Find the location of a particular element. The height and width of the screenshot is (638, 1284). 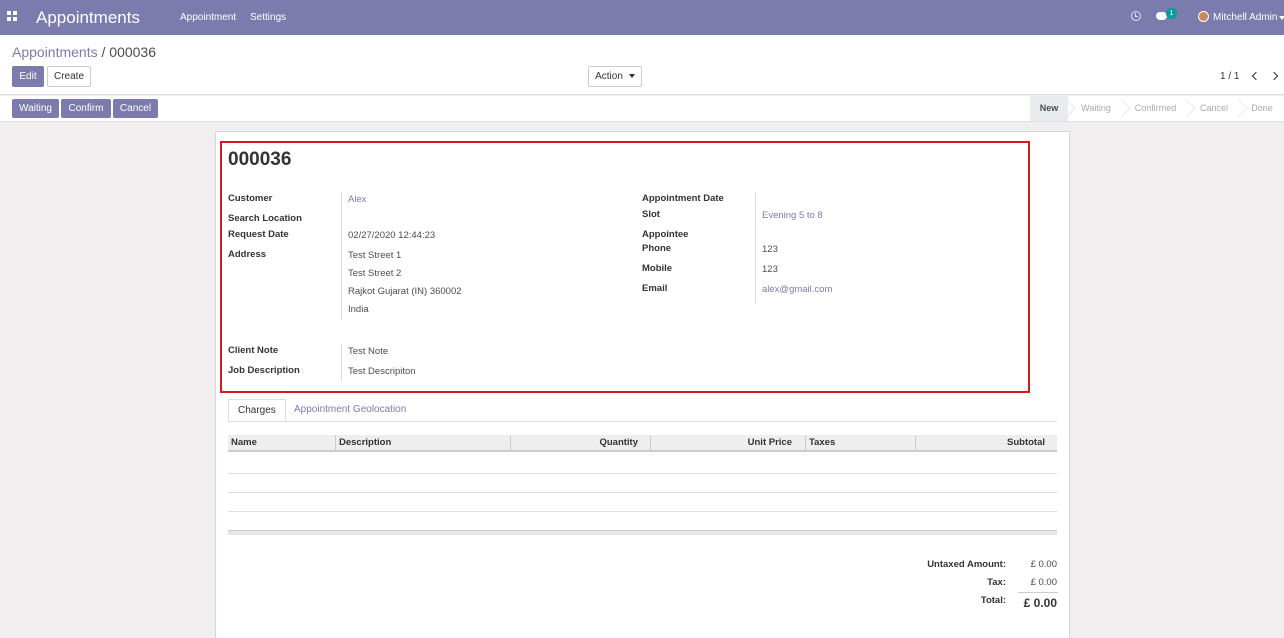

tax-value: £ 0.00 is located at coordinates (1043, 582).